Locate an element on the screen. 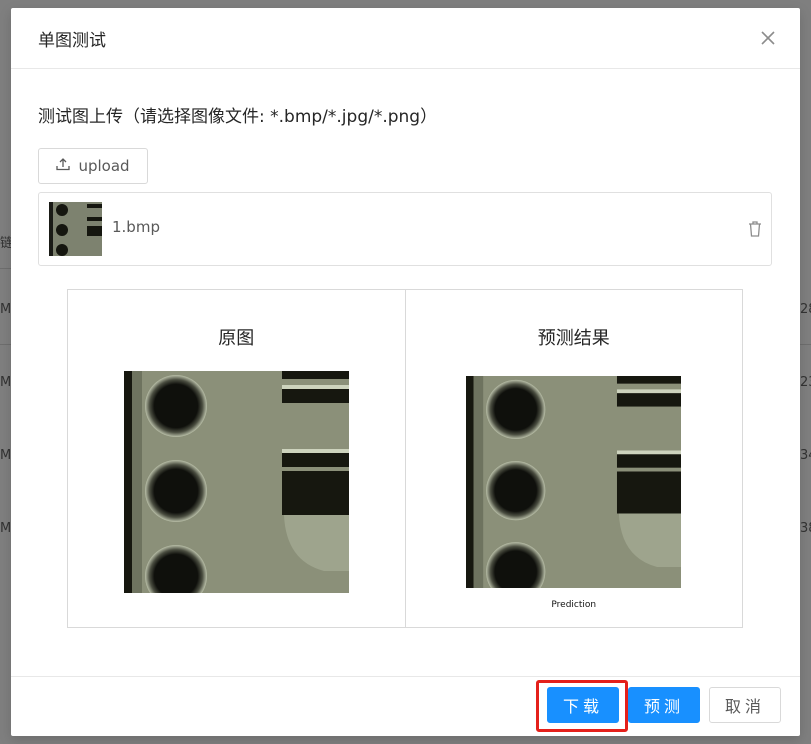 The width and height of the screenshot is (811, 744). upload-icon is located at coordinates (63, 166).